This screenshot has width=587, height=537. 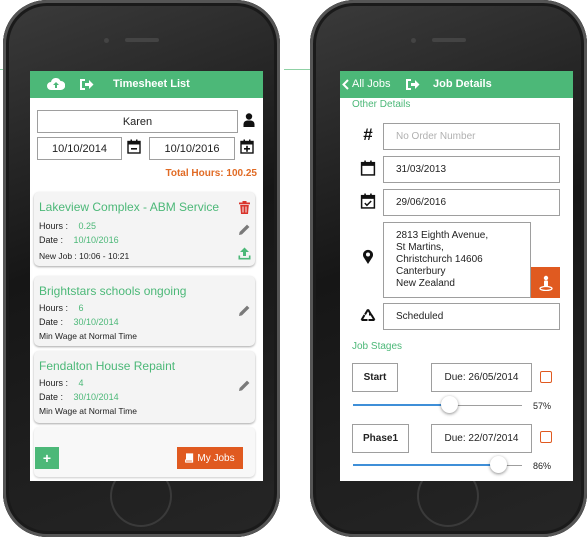 I want to click on start-date-field: 31/03/2013, so click(x=471, y=169).